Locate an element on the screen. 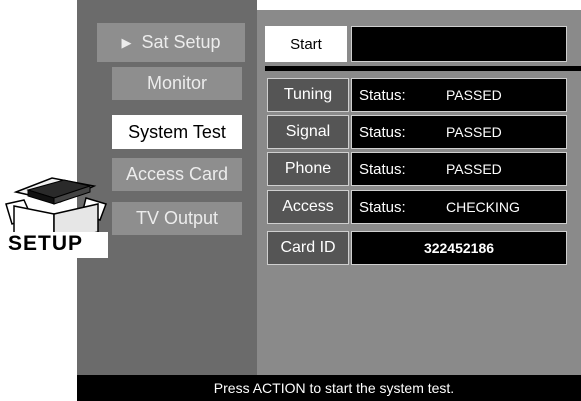 This screenshot has width=581, height=401. access-label: Access is located at coordinates (308, 207).